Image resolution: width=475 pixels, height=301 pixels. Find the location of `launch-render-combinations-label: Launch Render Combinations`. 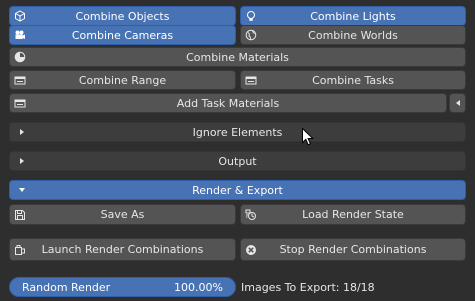

launch-render-combinations-label: Launch Render Combinations is located at coordinates (122, 249).